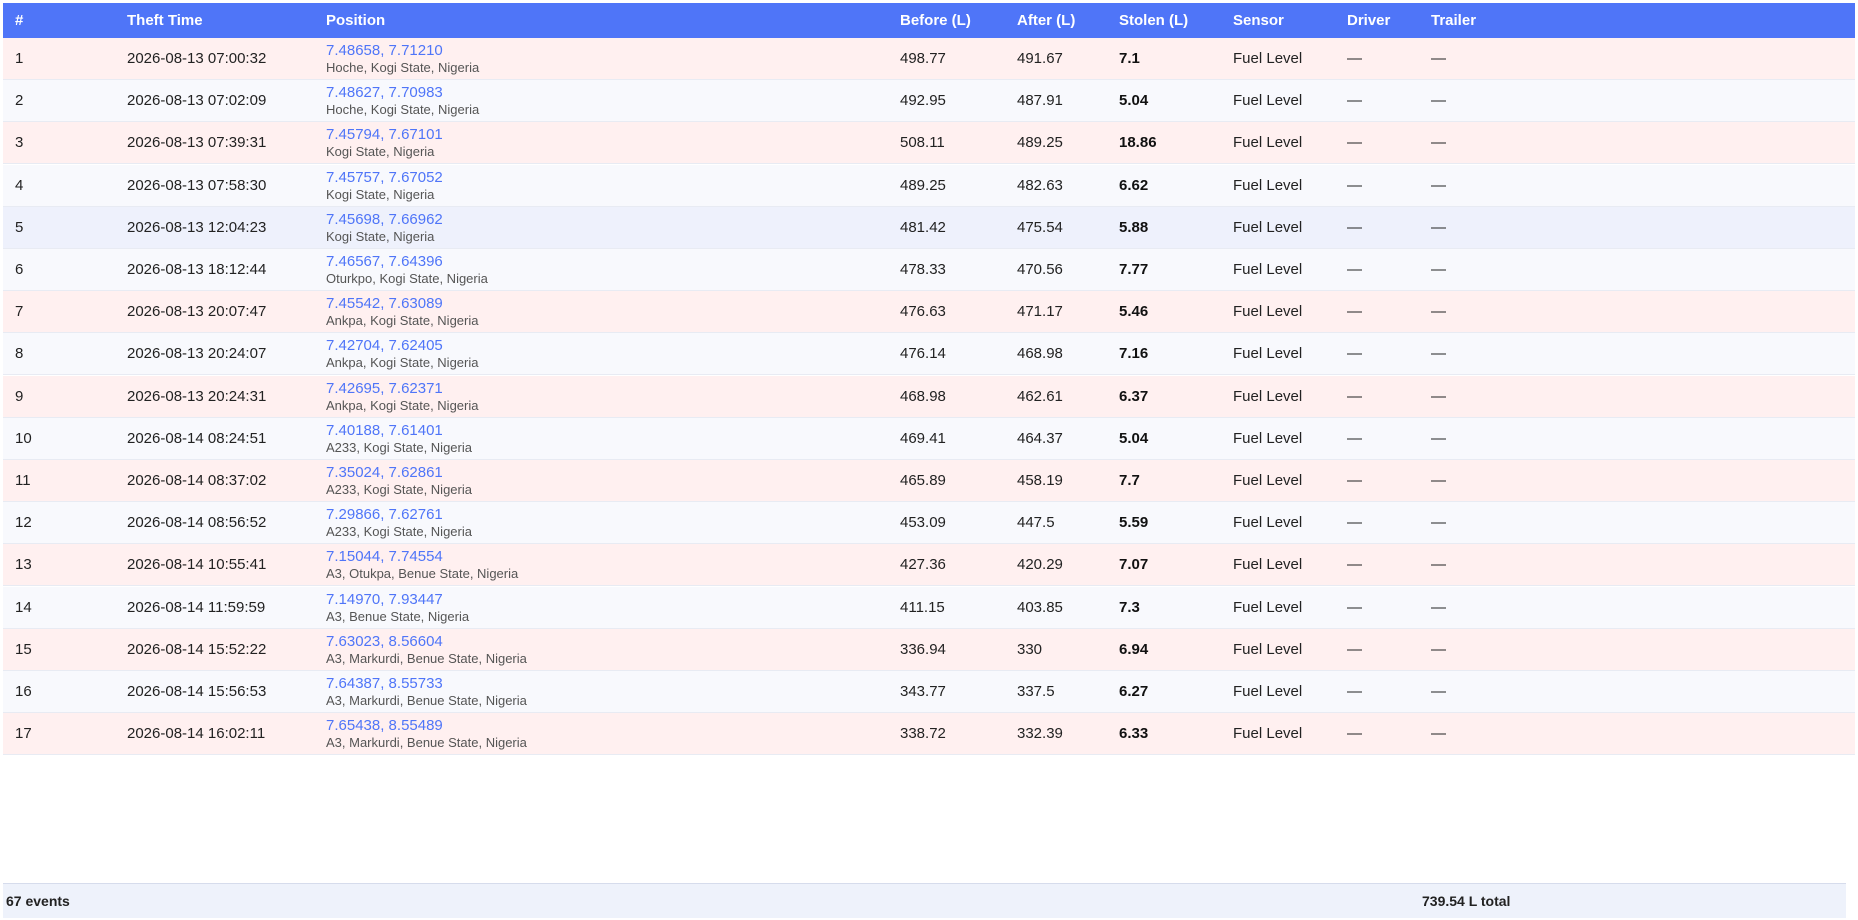 Image resolution: width=1858 pixels, height=920 pixels. Describe the element at coordinates (1129, 480) in the screenshot. I see `stolen-liters: 7.7` at that location.